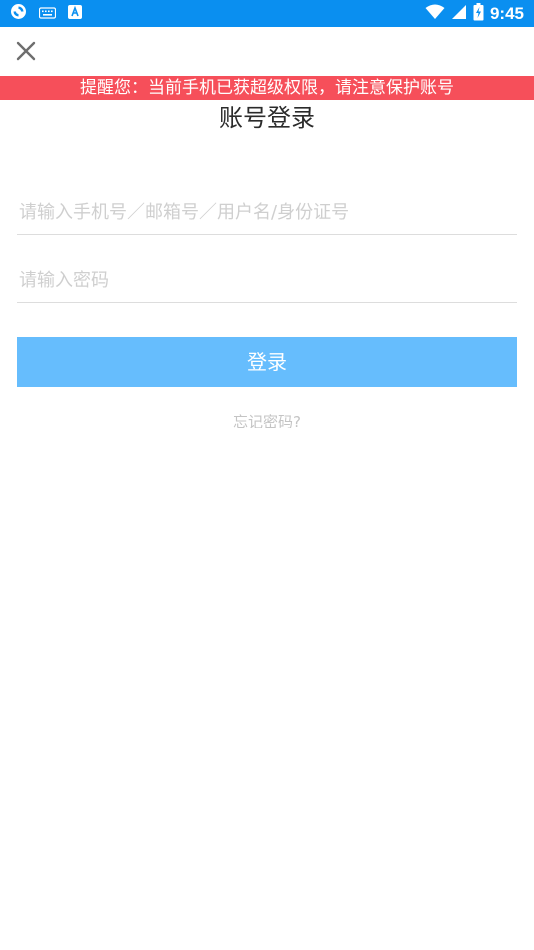 This screenshot has height=950, width=534. I want to click on close-icon, so click(26, 51).